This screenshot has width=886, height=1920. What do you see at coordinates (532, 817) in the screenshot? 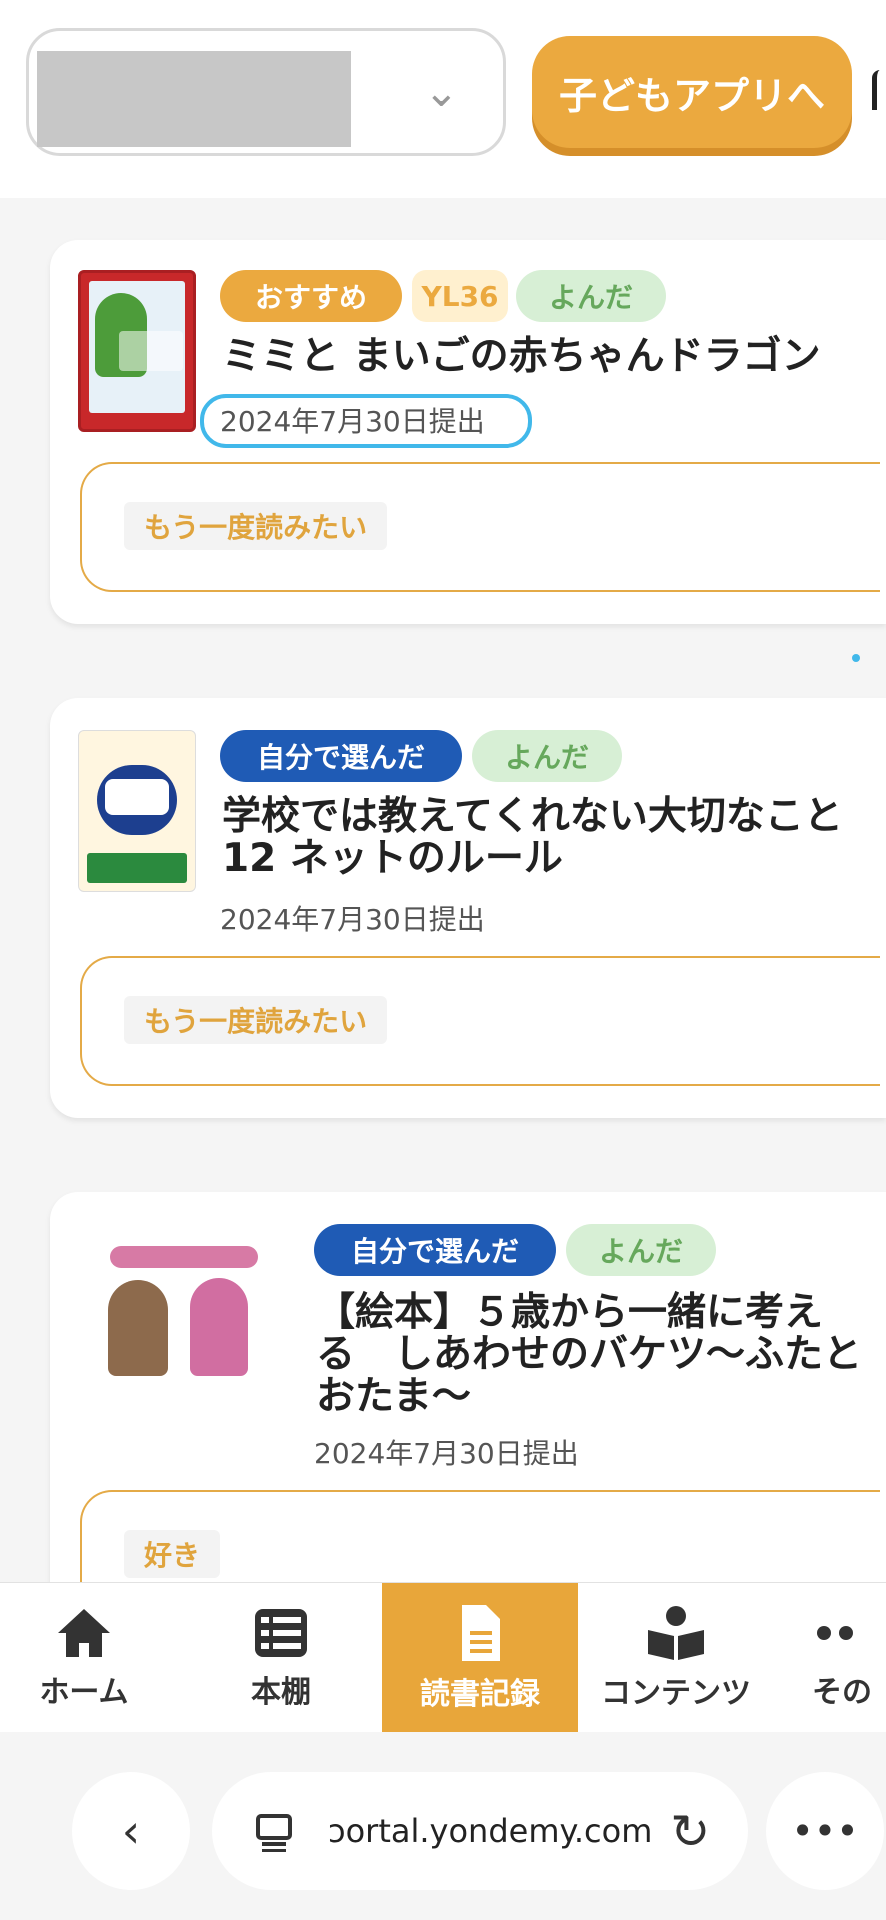
I see `book-title-line1: 学校では教えてくれない大切なこと` at bounding box center [532, 817].